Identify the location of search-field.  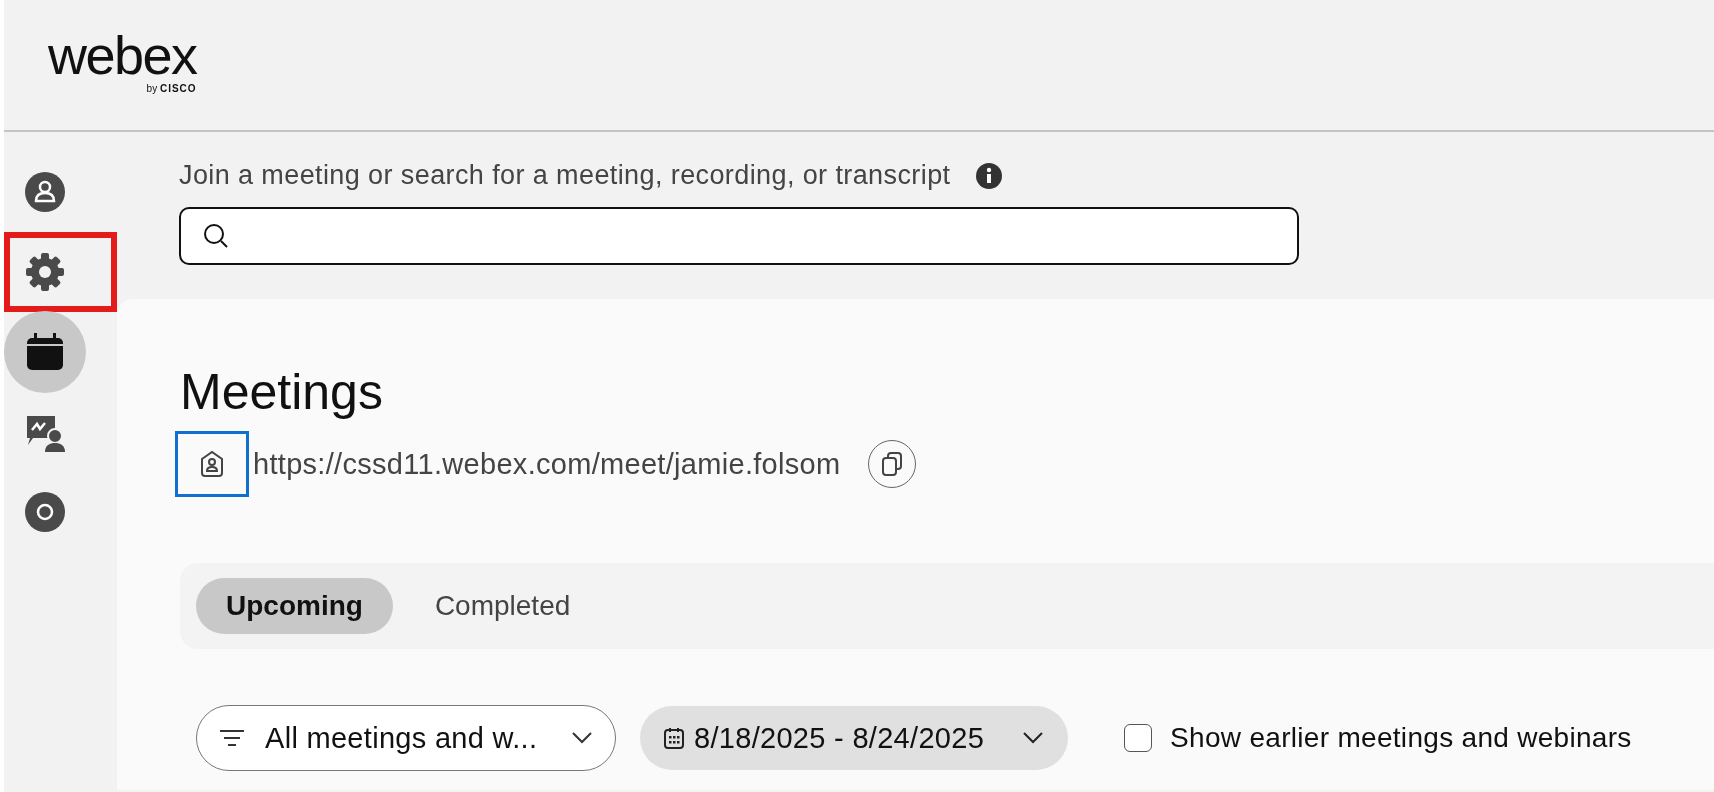
(739, 236).